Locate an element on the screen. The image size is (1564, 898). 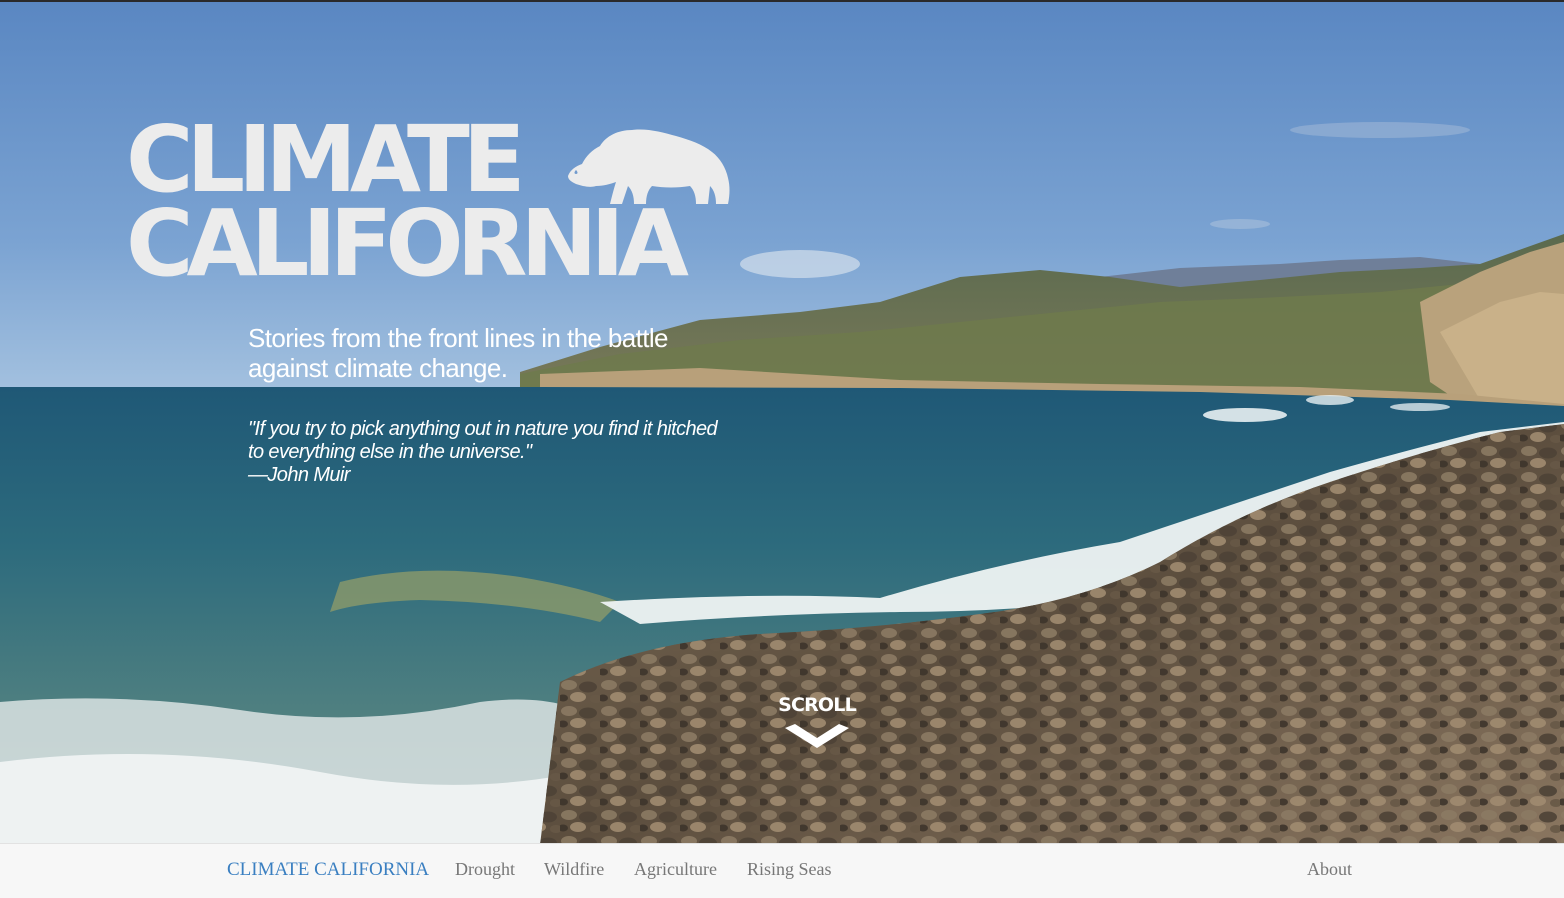
nav-item-rising-seas: Rising Seas is located at coordinates (789, 869).